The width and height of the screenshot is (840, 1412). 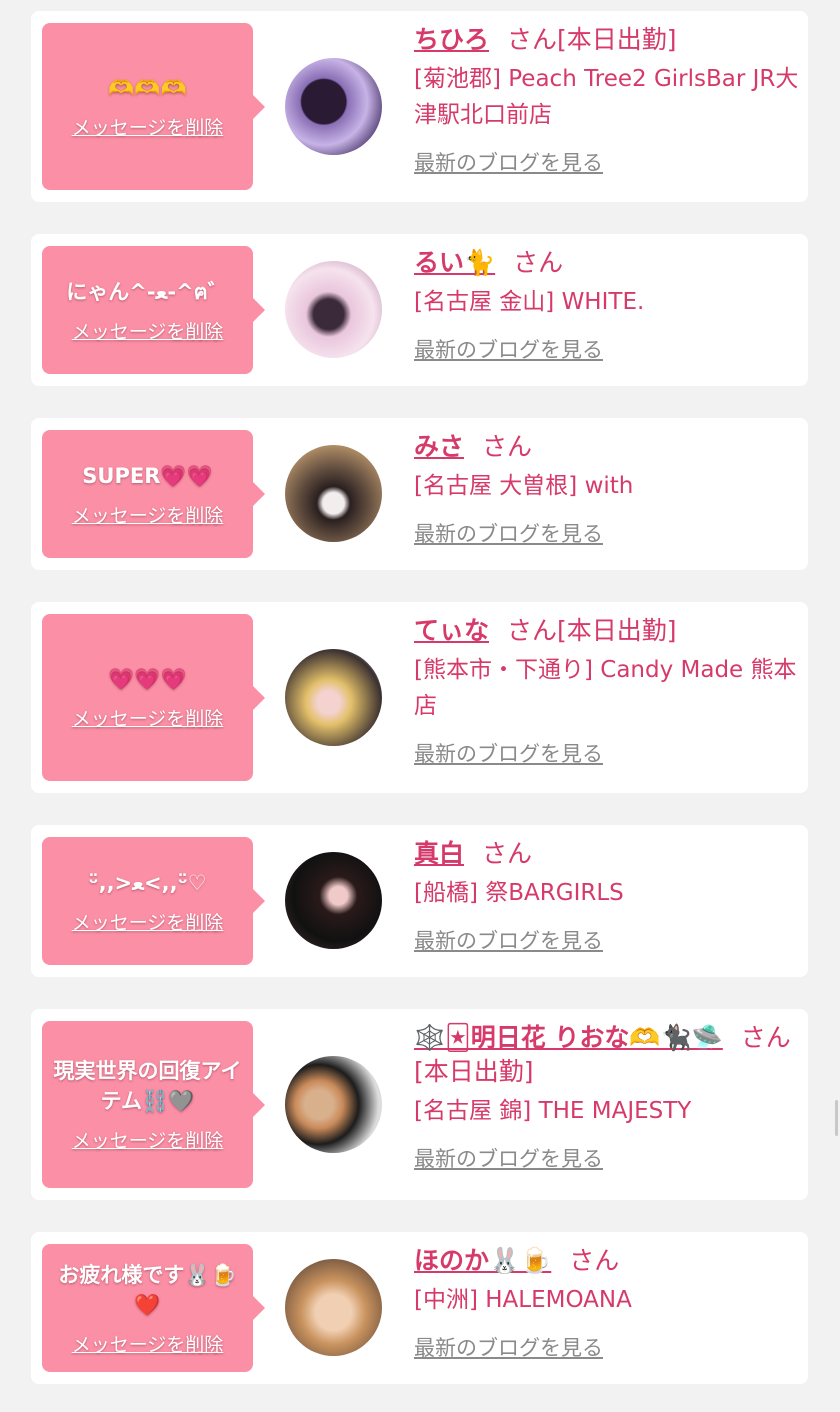 I want to click on message-bubble: お疲れ様です🐰🍺❤️ メッセージを削除, so click(x=153, y=1308).